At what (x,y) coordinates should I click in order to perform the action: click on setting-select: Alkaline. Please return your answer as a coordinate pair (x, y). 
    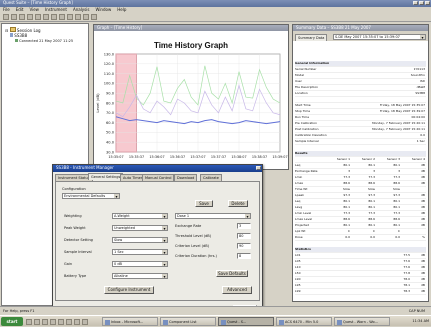
    Looking at the image, I should click on (140, 276).